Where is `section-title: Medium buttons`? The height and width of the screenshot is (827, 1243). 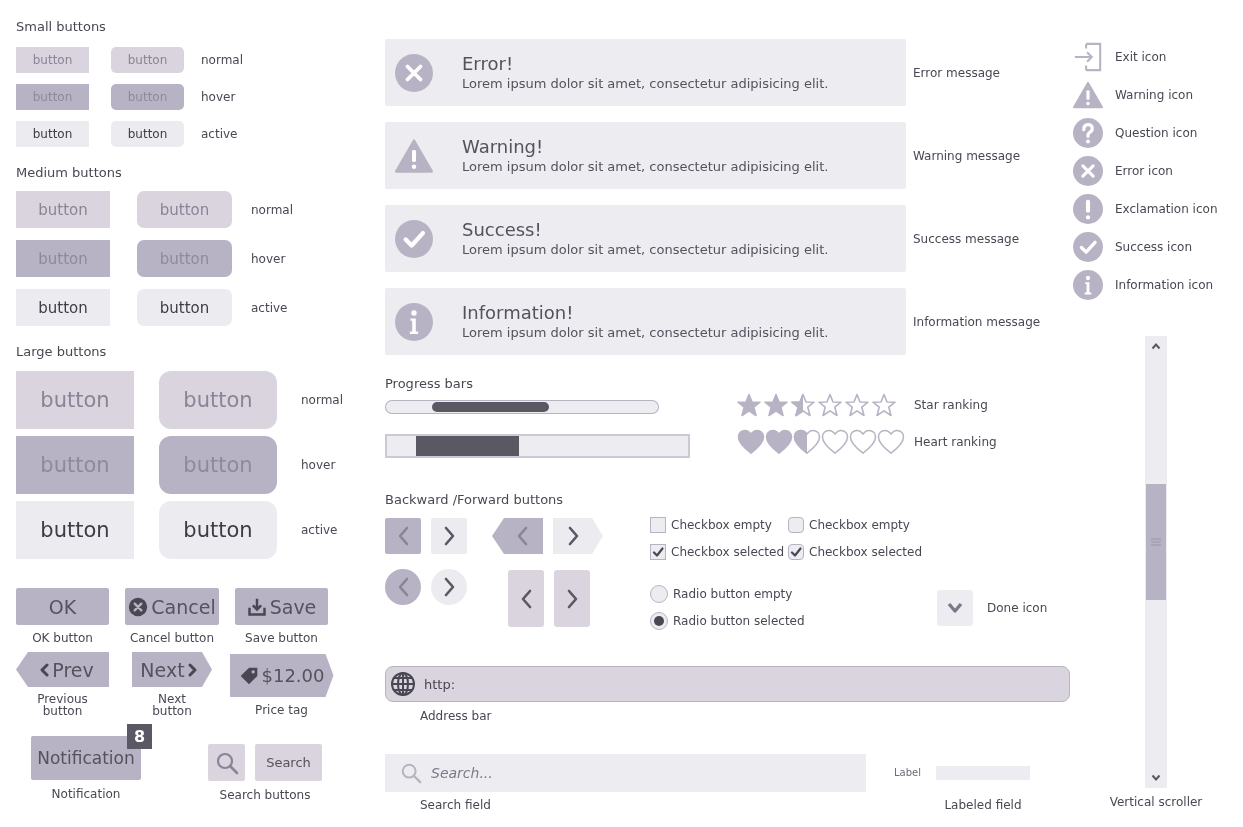
section-title: Medium buttons is located at coordinates (69, 173).